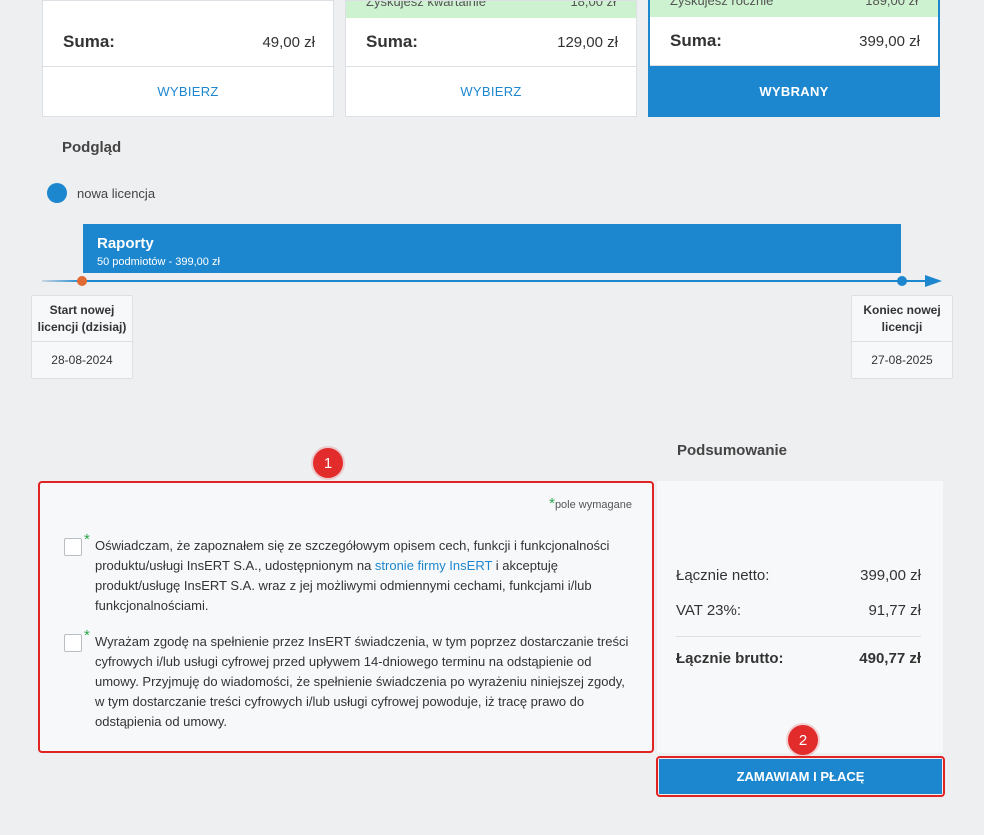 Image resolution: width=984 pixels, height=835 pixels. I want to click on order-and-pay-button: ZAMAWIAM I PŁACĘ, so click(800, 776).